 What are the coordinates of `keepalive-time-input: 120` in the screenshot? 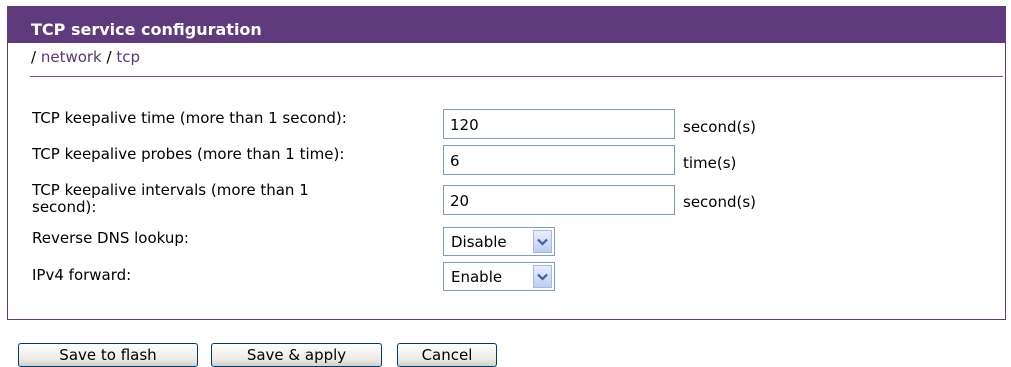 It's located at (559, 124).